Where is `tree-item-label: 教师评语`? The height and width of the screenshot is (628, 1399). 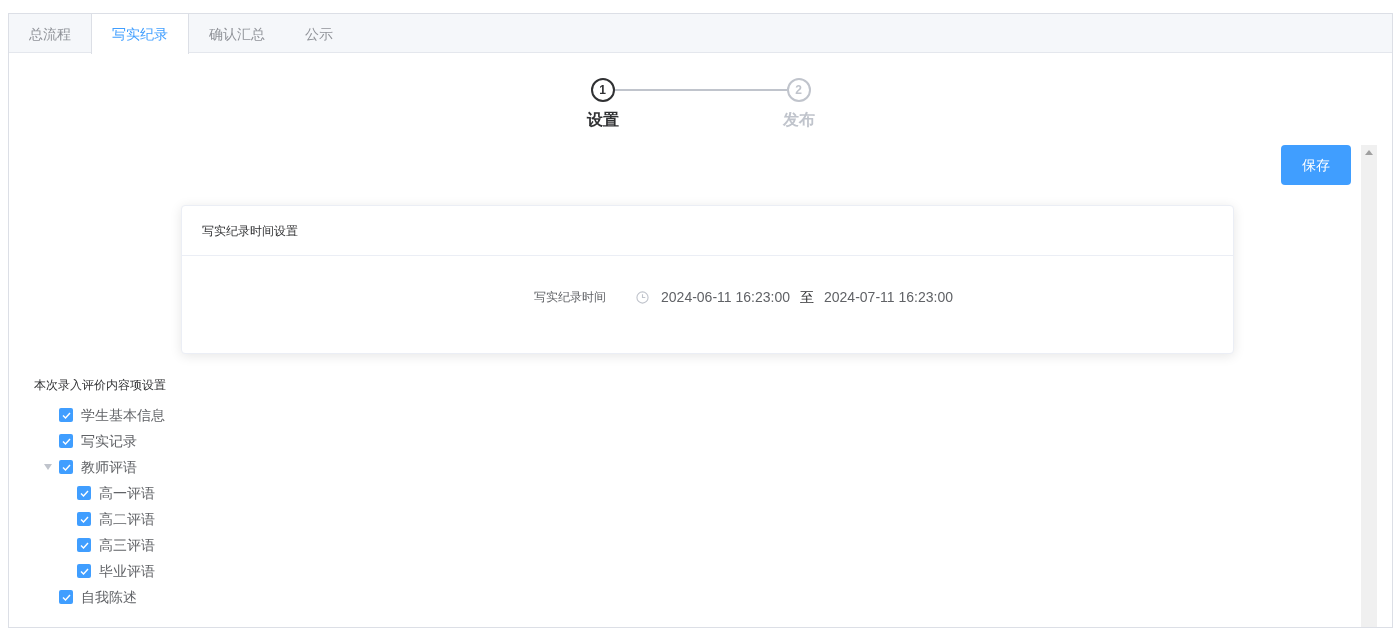 tree-item-label: 教师评语 is located at coordinates (109, 467).